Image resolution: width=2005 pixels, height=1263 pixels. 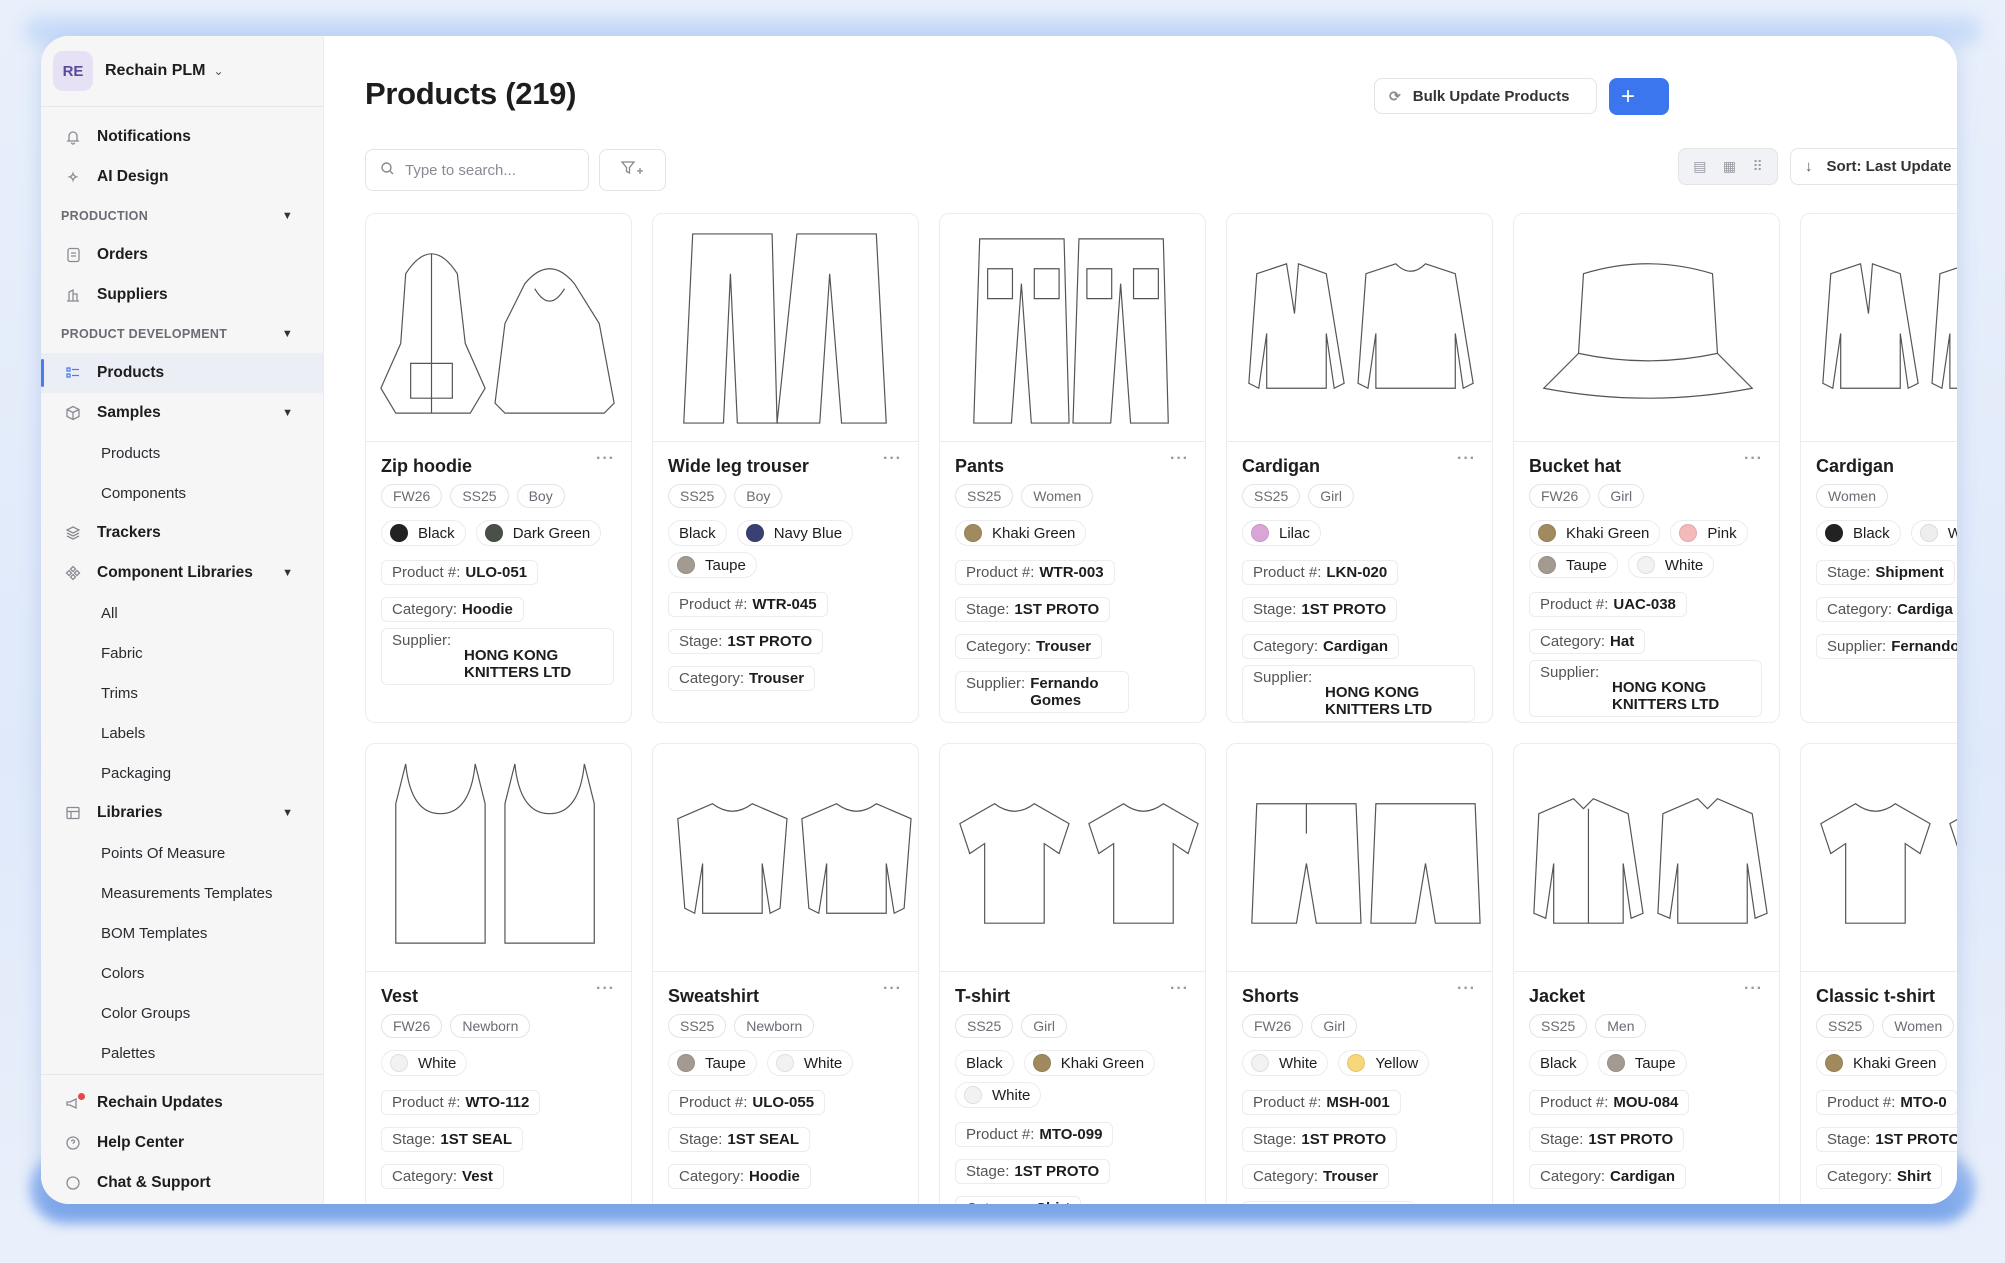 What do you see at coordinates (182, 453) in the screenshot?
I see `sidebar-subitem-sample-products: Products` at bounding box center [182, 453].